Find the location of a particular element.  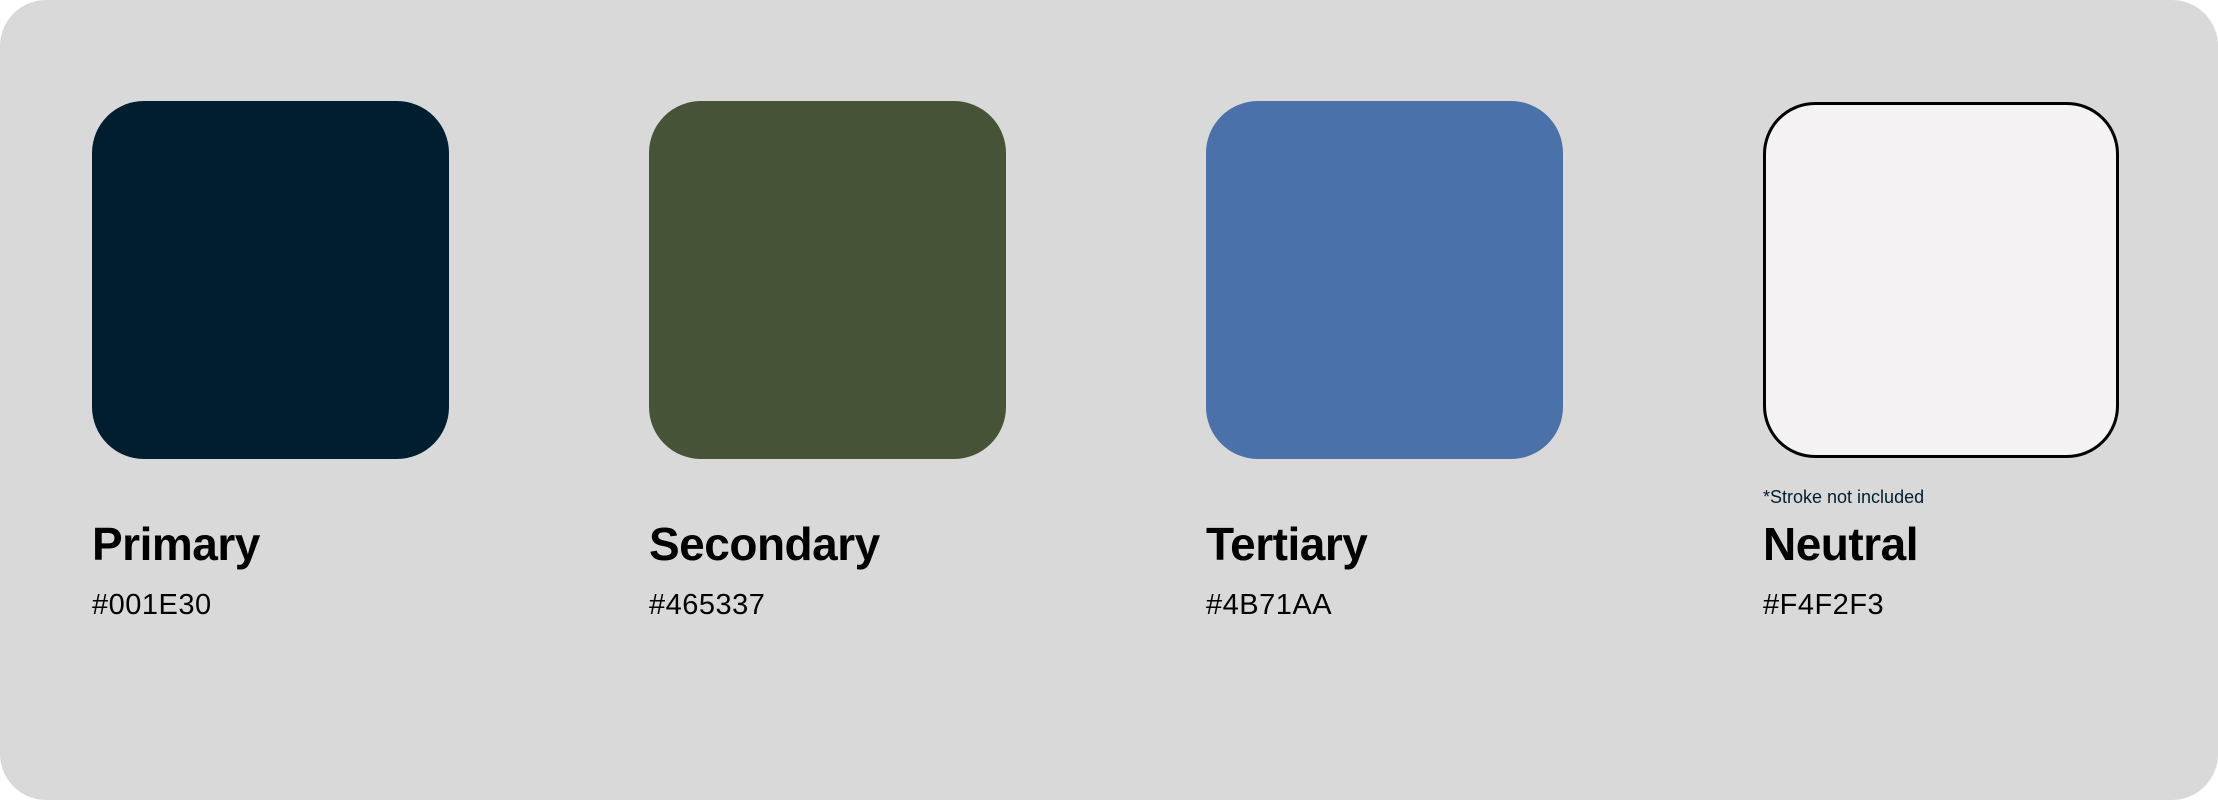

swatch-name: Neutral is located at coordinates (1840, 544).